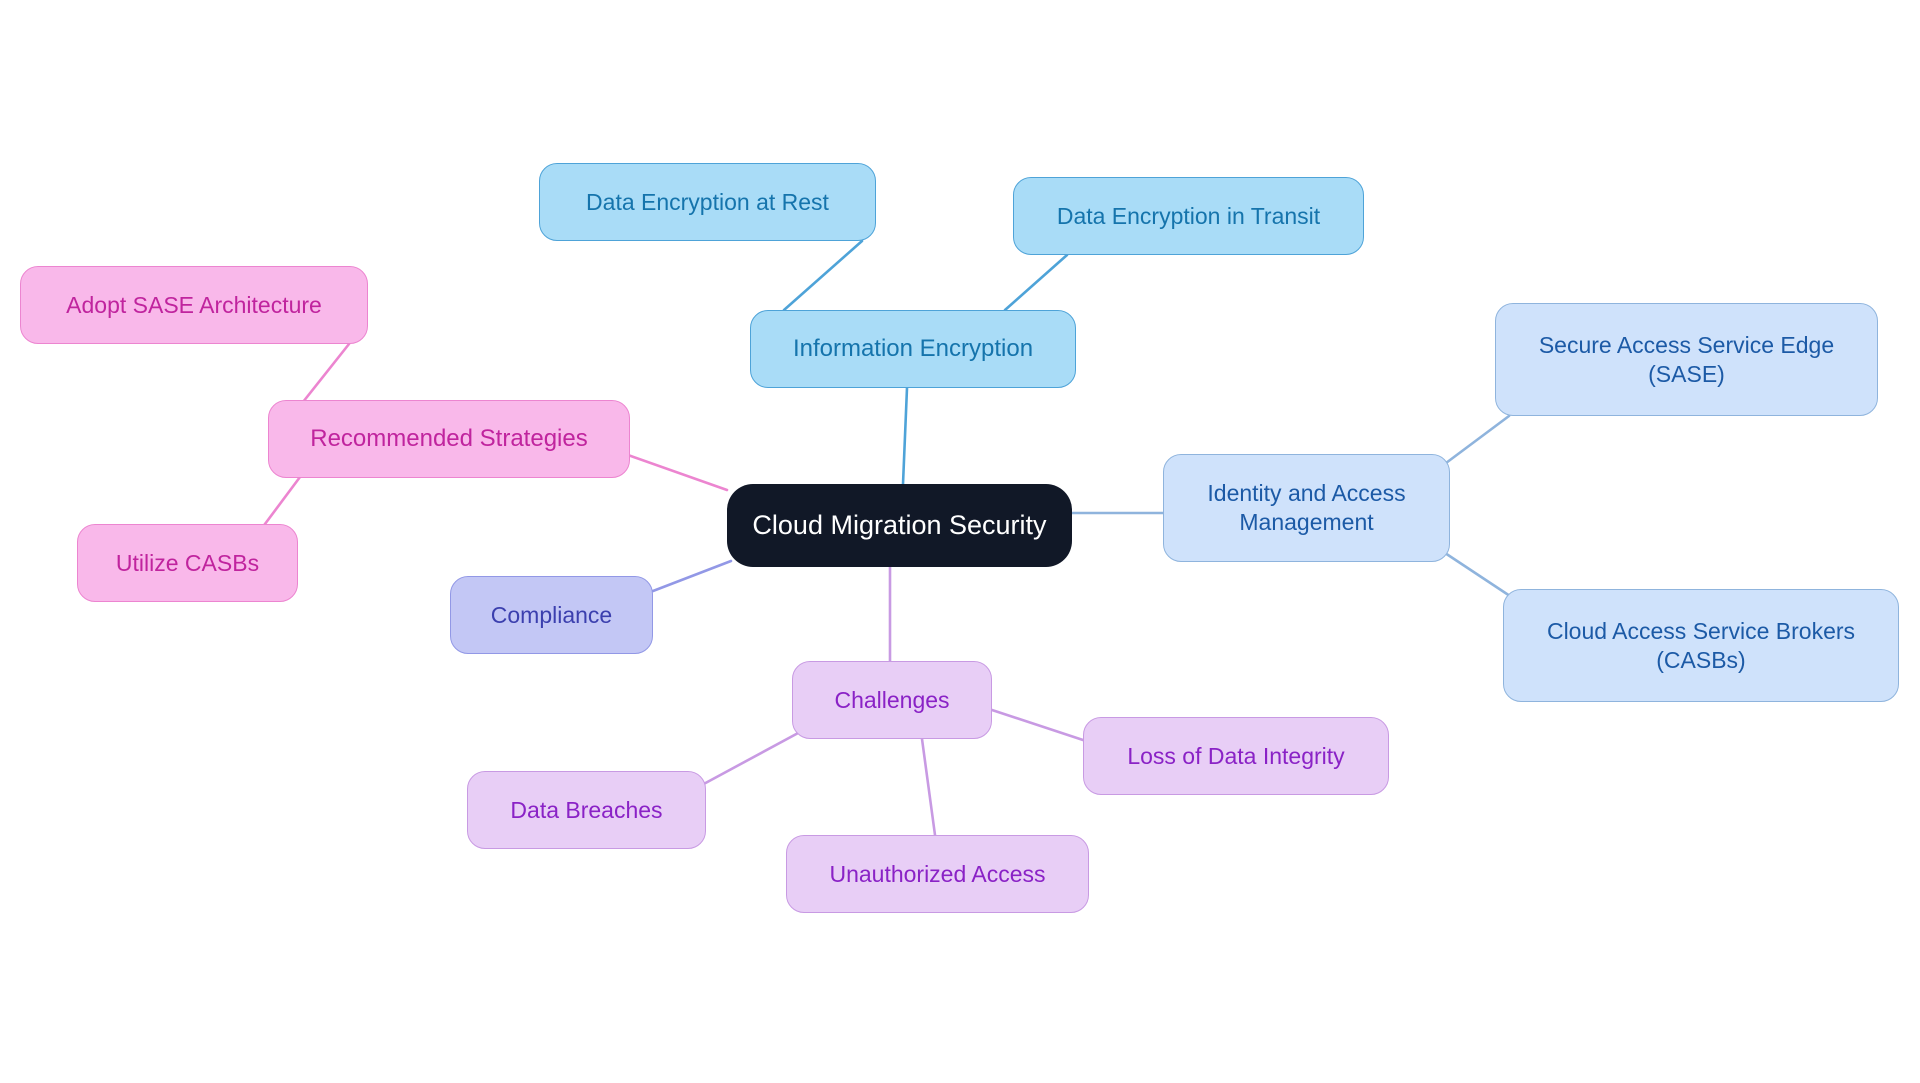  Describe the element at coordinates (823, 275) in the screenshot. I see `edge-information-encryption-to-data-encryption-at-rest` at that location.